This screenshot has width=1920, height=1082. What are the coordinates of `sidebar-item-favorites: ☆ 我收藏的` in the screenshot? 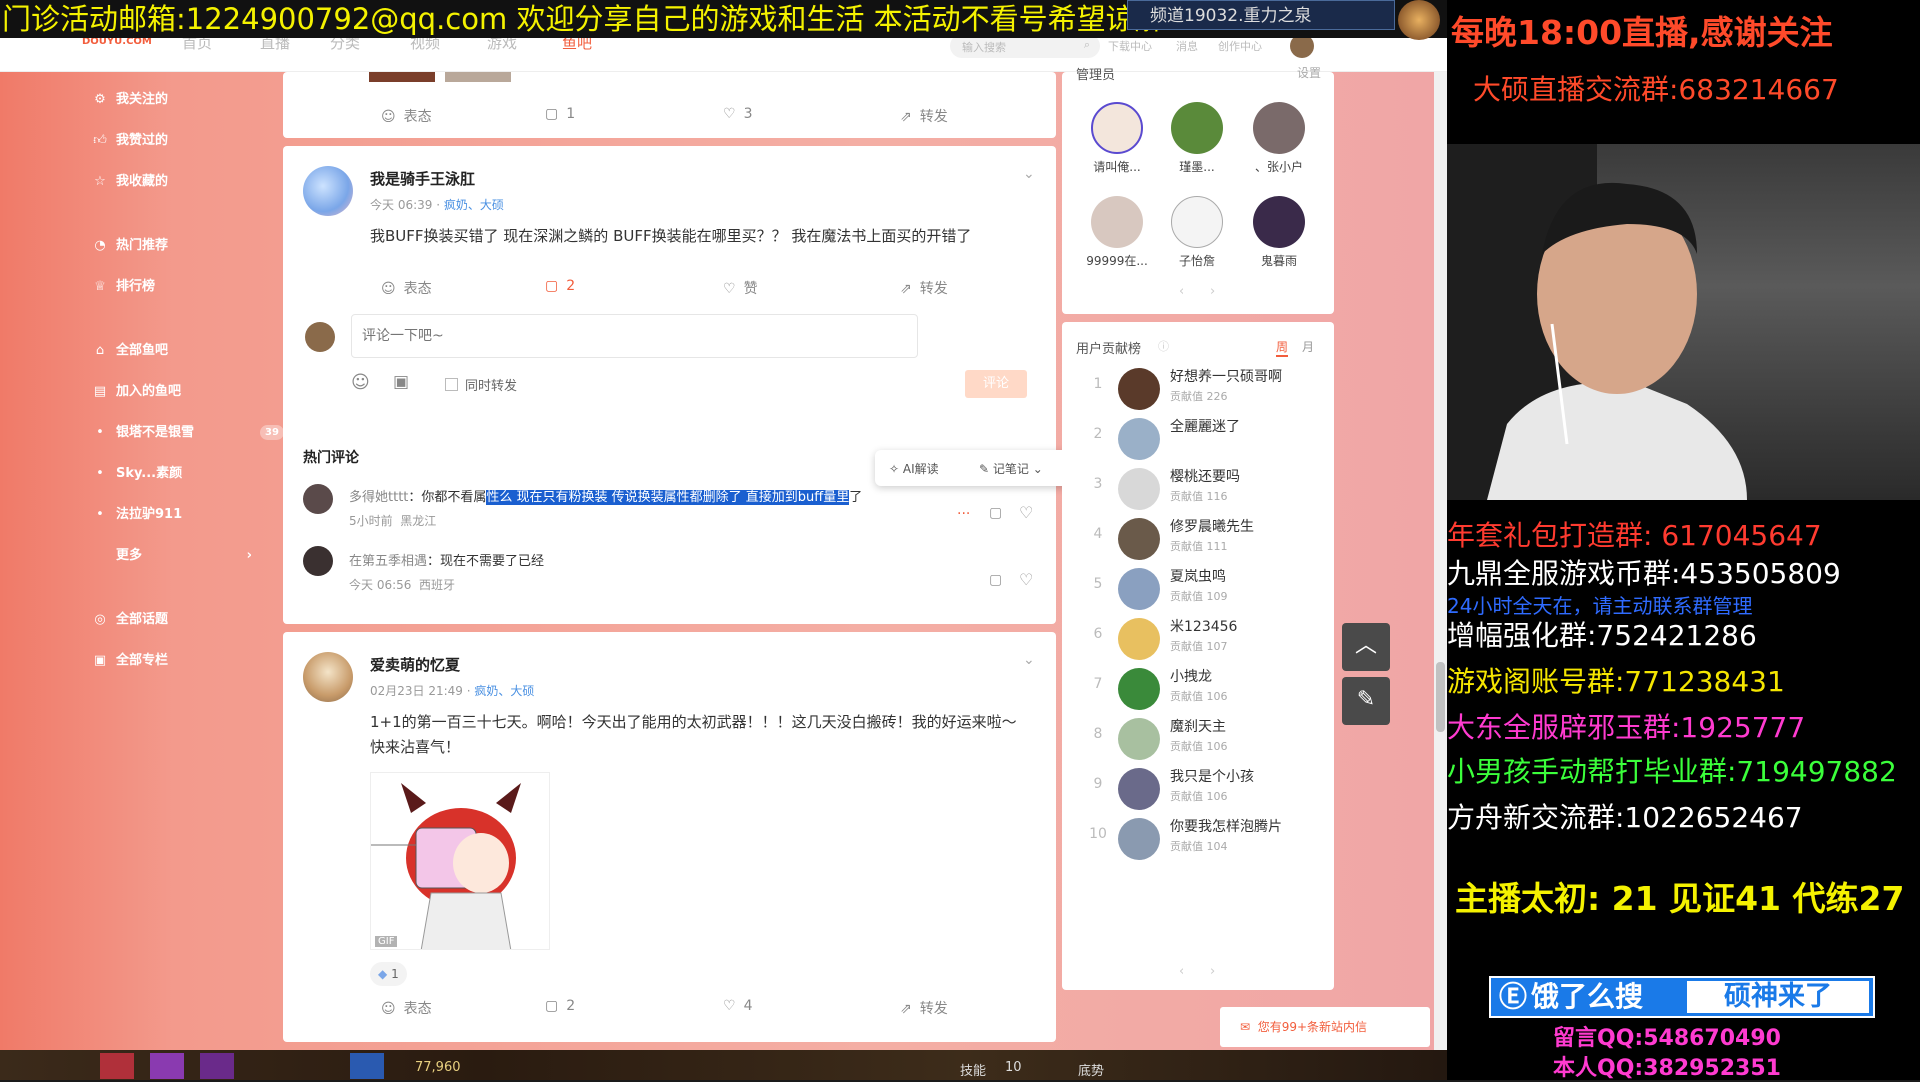 It's located at (130, 182).